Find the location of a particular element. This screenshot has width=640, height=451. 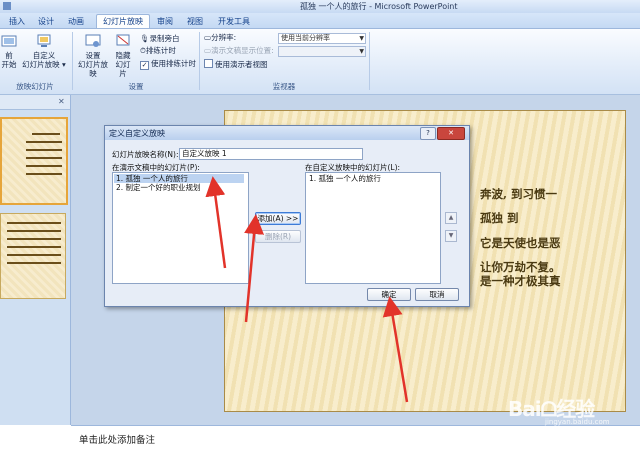

custom-show-slides-list: 1. 孤独 一个人的旅行 is located at coordinates (373, 228).